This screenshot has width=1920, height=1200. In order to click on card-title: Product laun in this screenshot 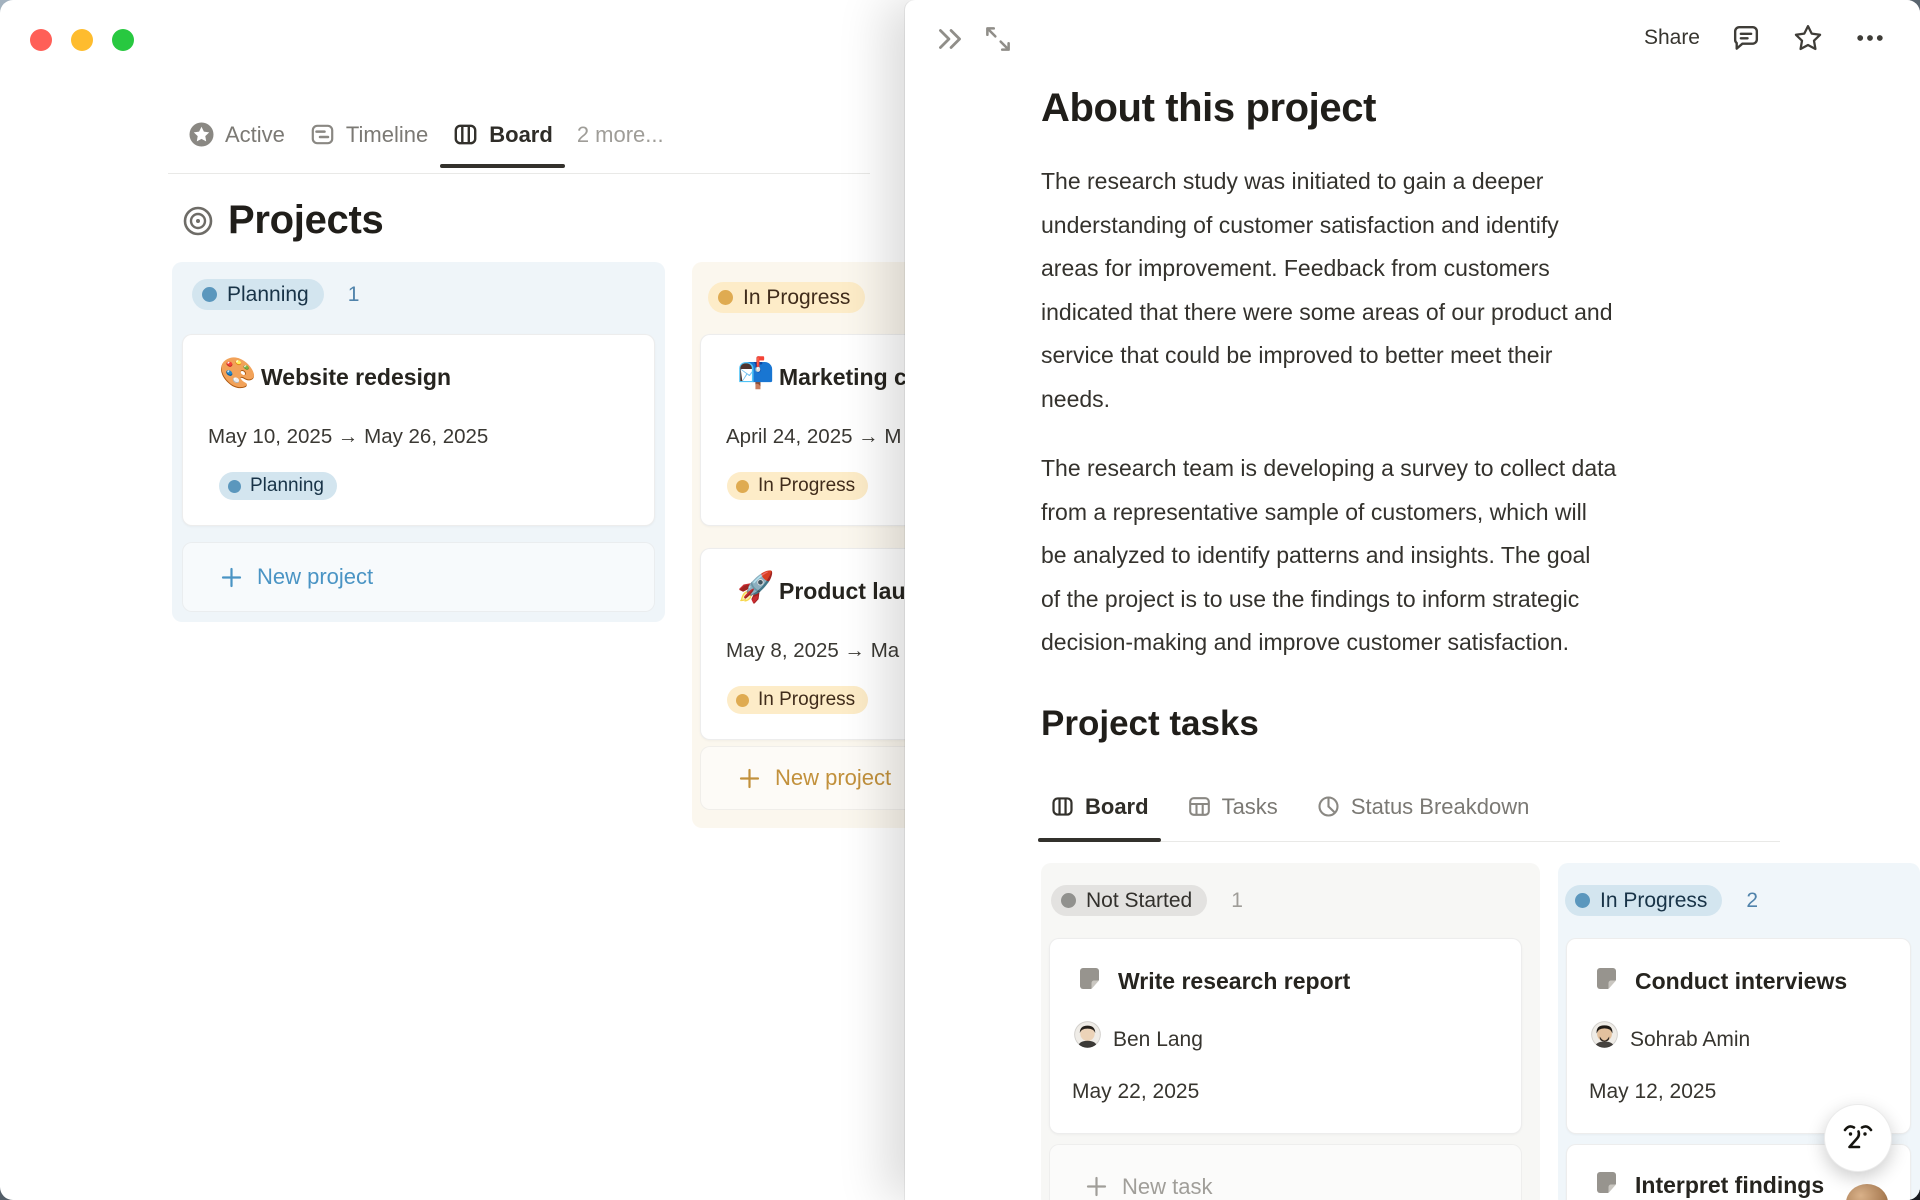, I will do `click(849, 591)`.